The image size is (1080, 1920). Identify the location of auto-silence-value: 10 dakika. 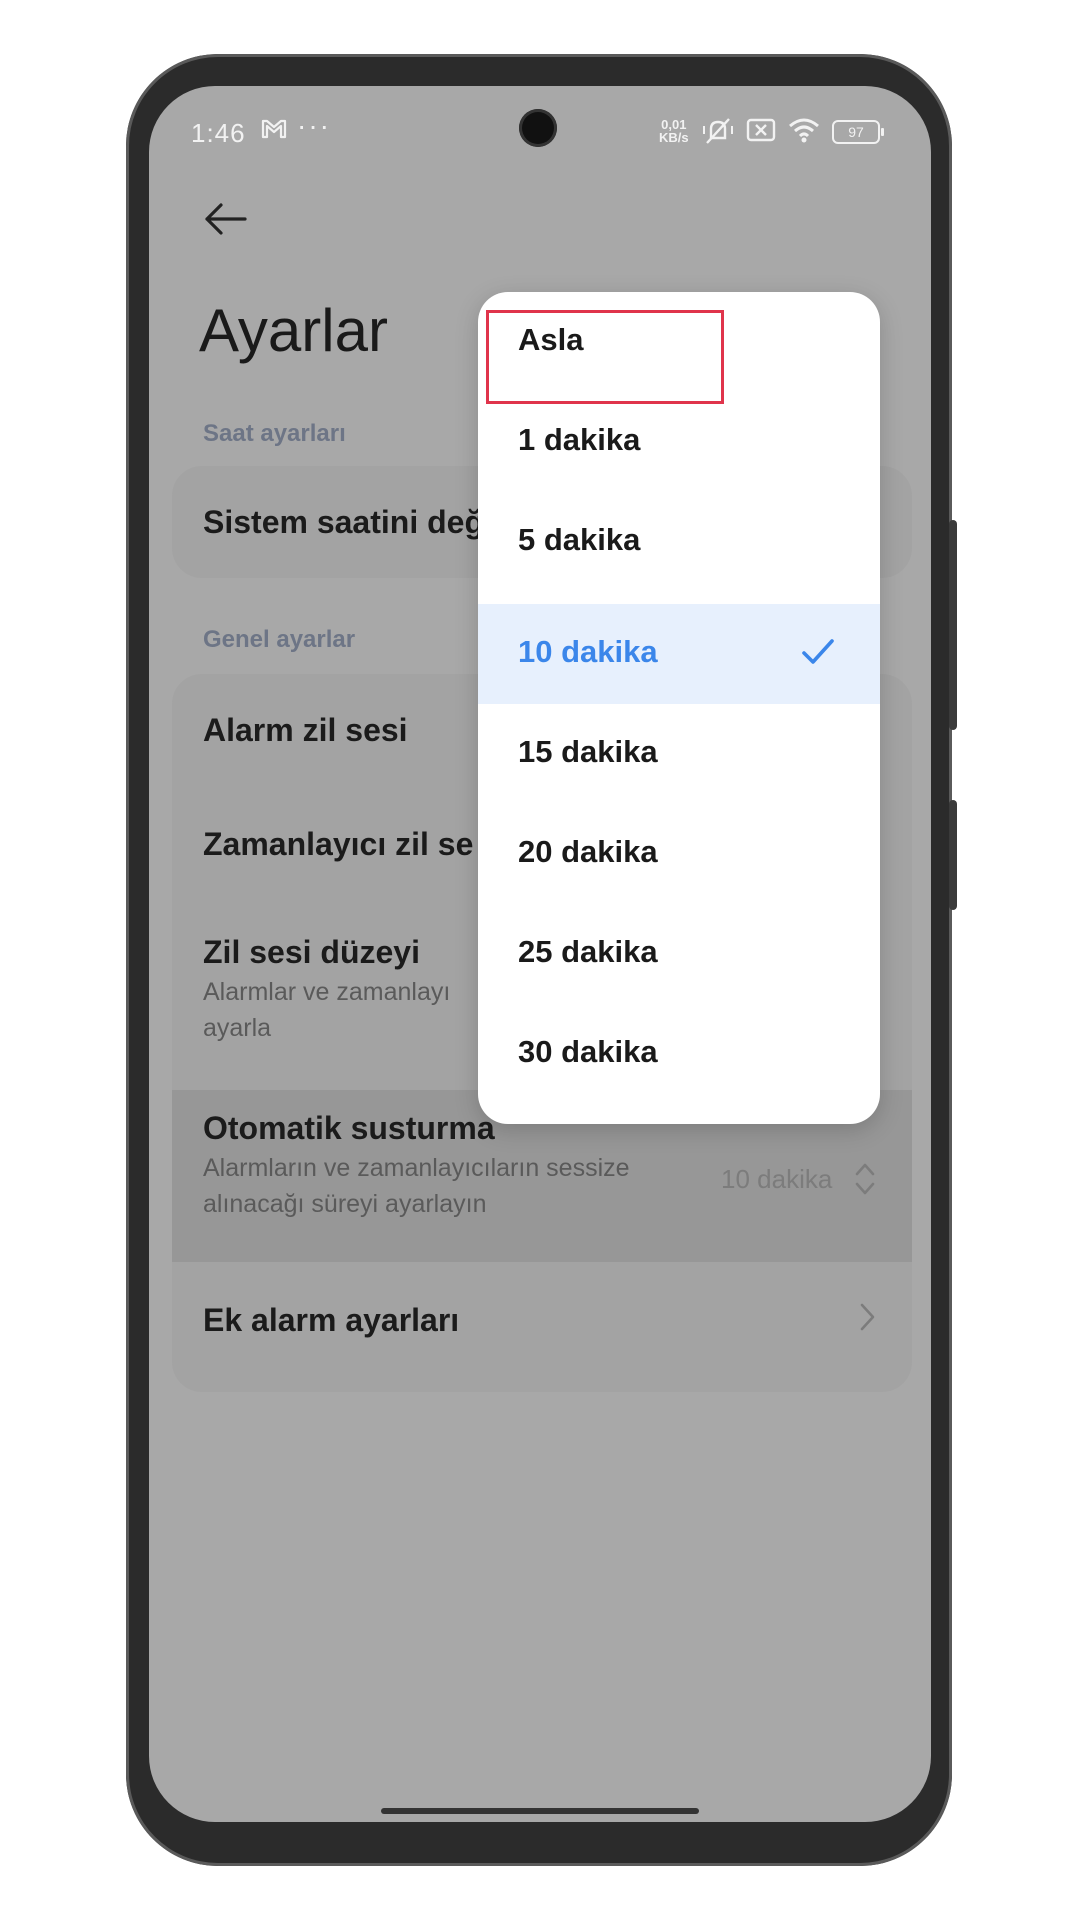
(777, 1179).